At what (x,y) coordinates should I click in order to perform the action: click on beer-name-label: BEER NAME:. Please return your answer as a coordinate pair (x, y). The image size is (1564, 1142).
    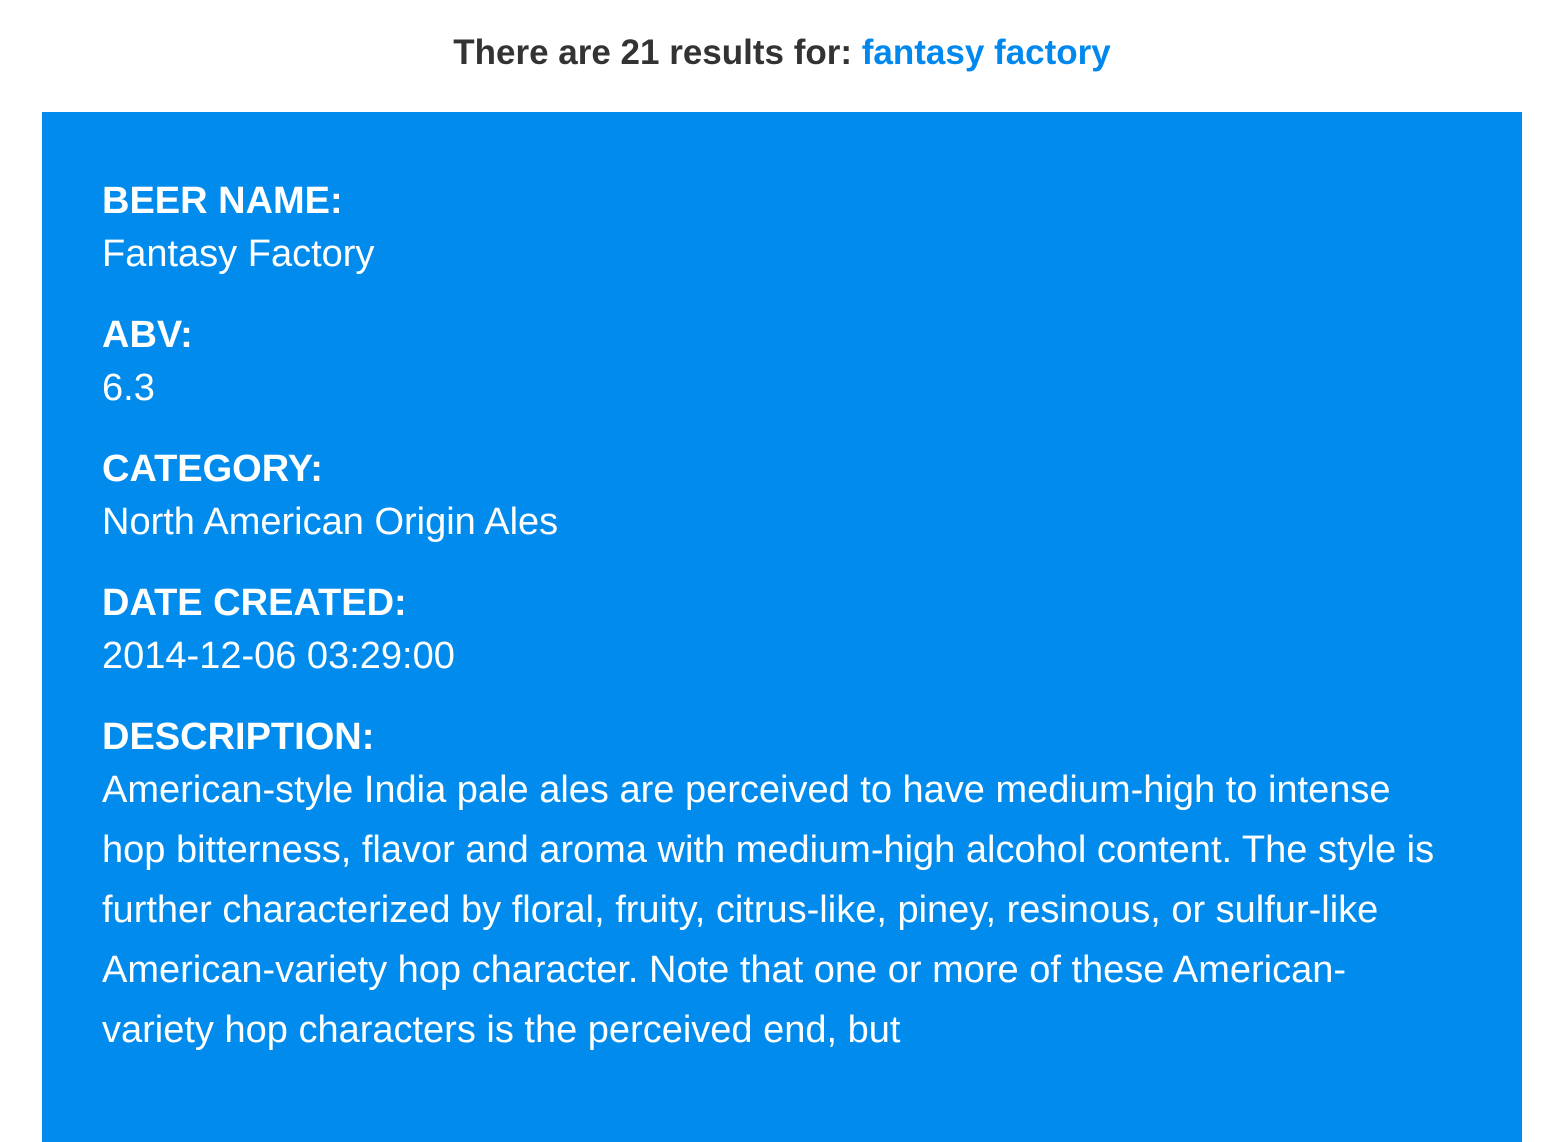
    Looking at the image, I should click on (222, 201).